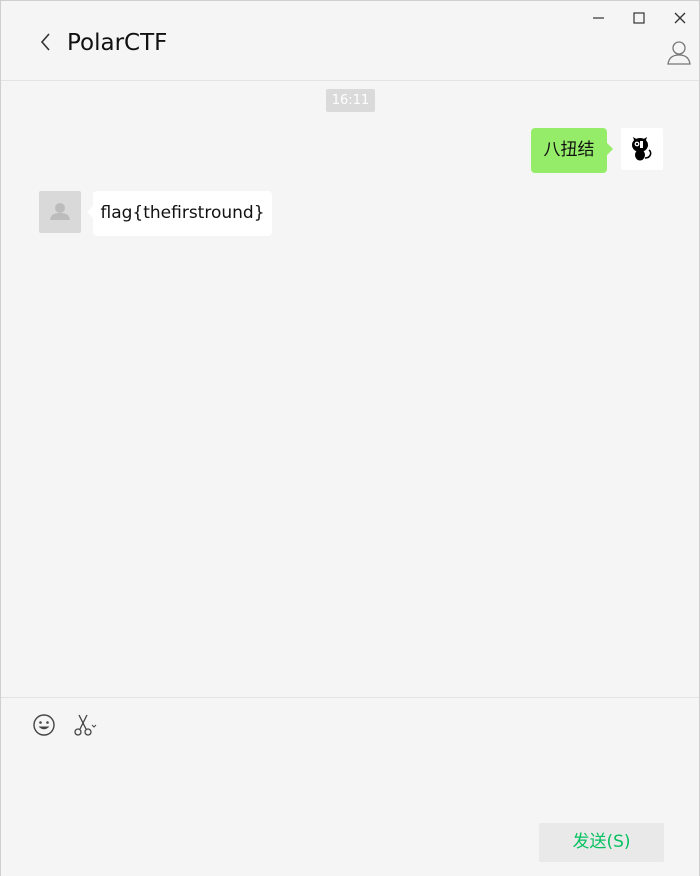  I want to click on cat-avatar-icon, so click(642, 149).